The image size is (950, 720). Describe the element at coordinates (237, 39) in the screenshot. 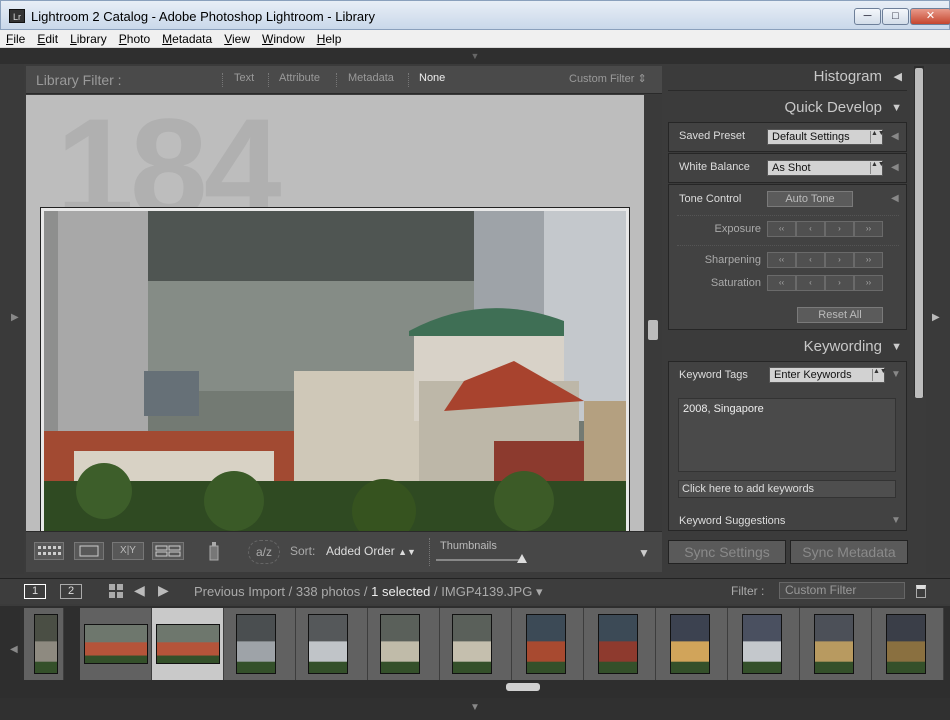

I see `menu-view: View` at that location.